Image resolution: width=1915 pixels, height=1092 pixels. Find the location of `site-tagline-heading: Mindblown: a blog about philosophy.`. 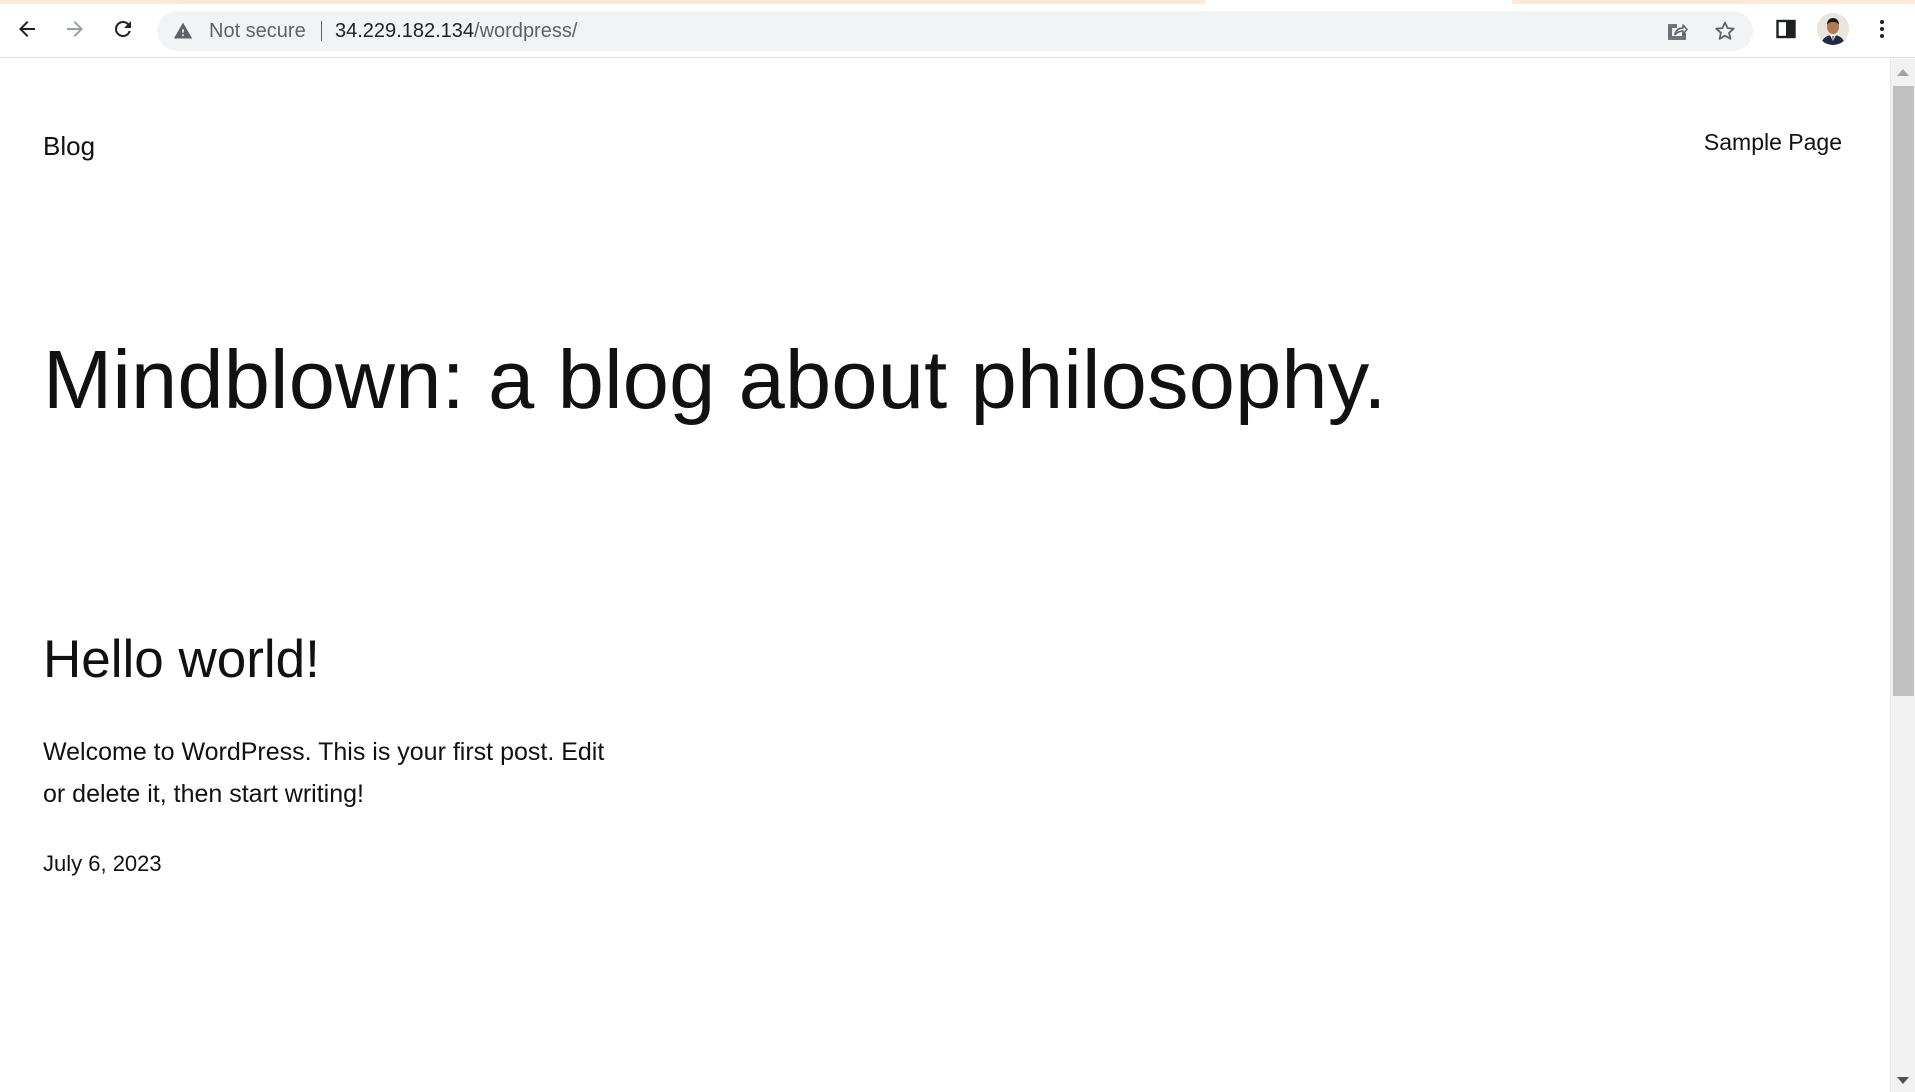

site-tagline-heading: Mindblown: a blog about philosophy. is located at coordinates (715, 379).